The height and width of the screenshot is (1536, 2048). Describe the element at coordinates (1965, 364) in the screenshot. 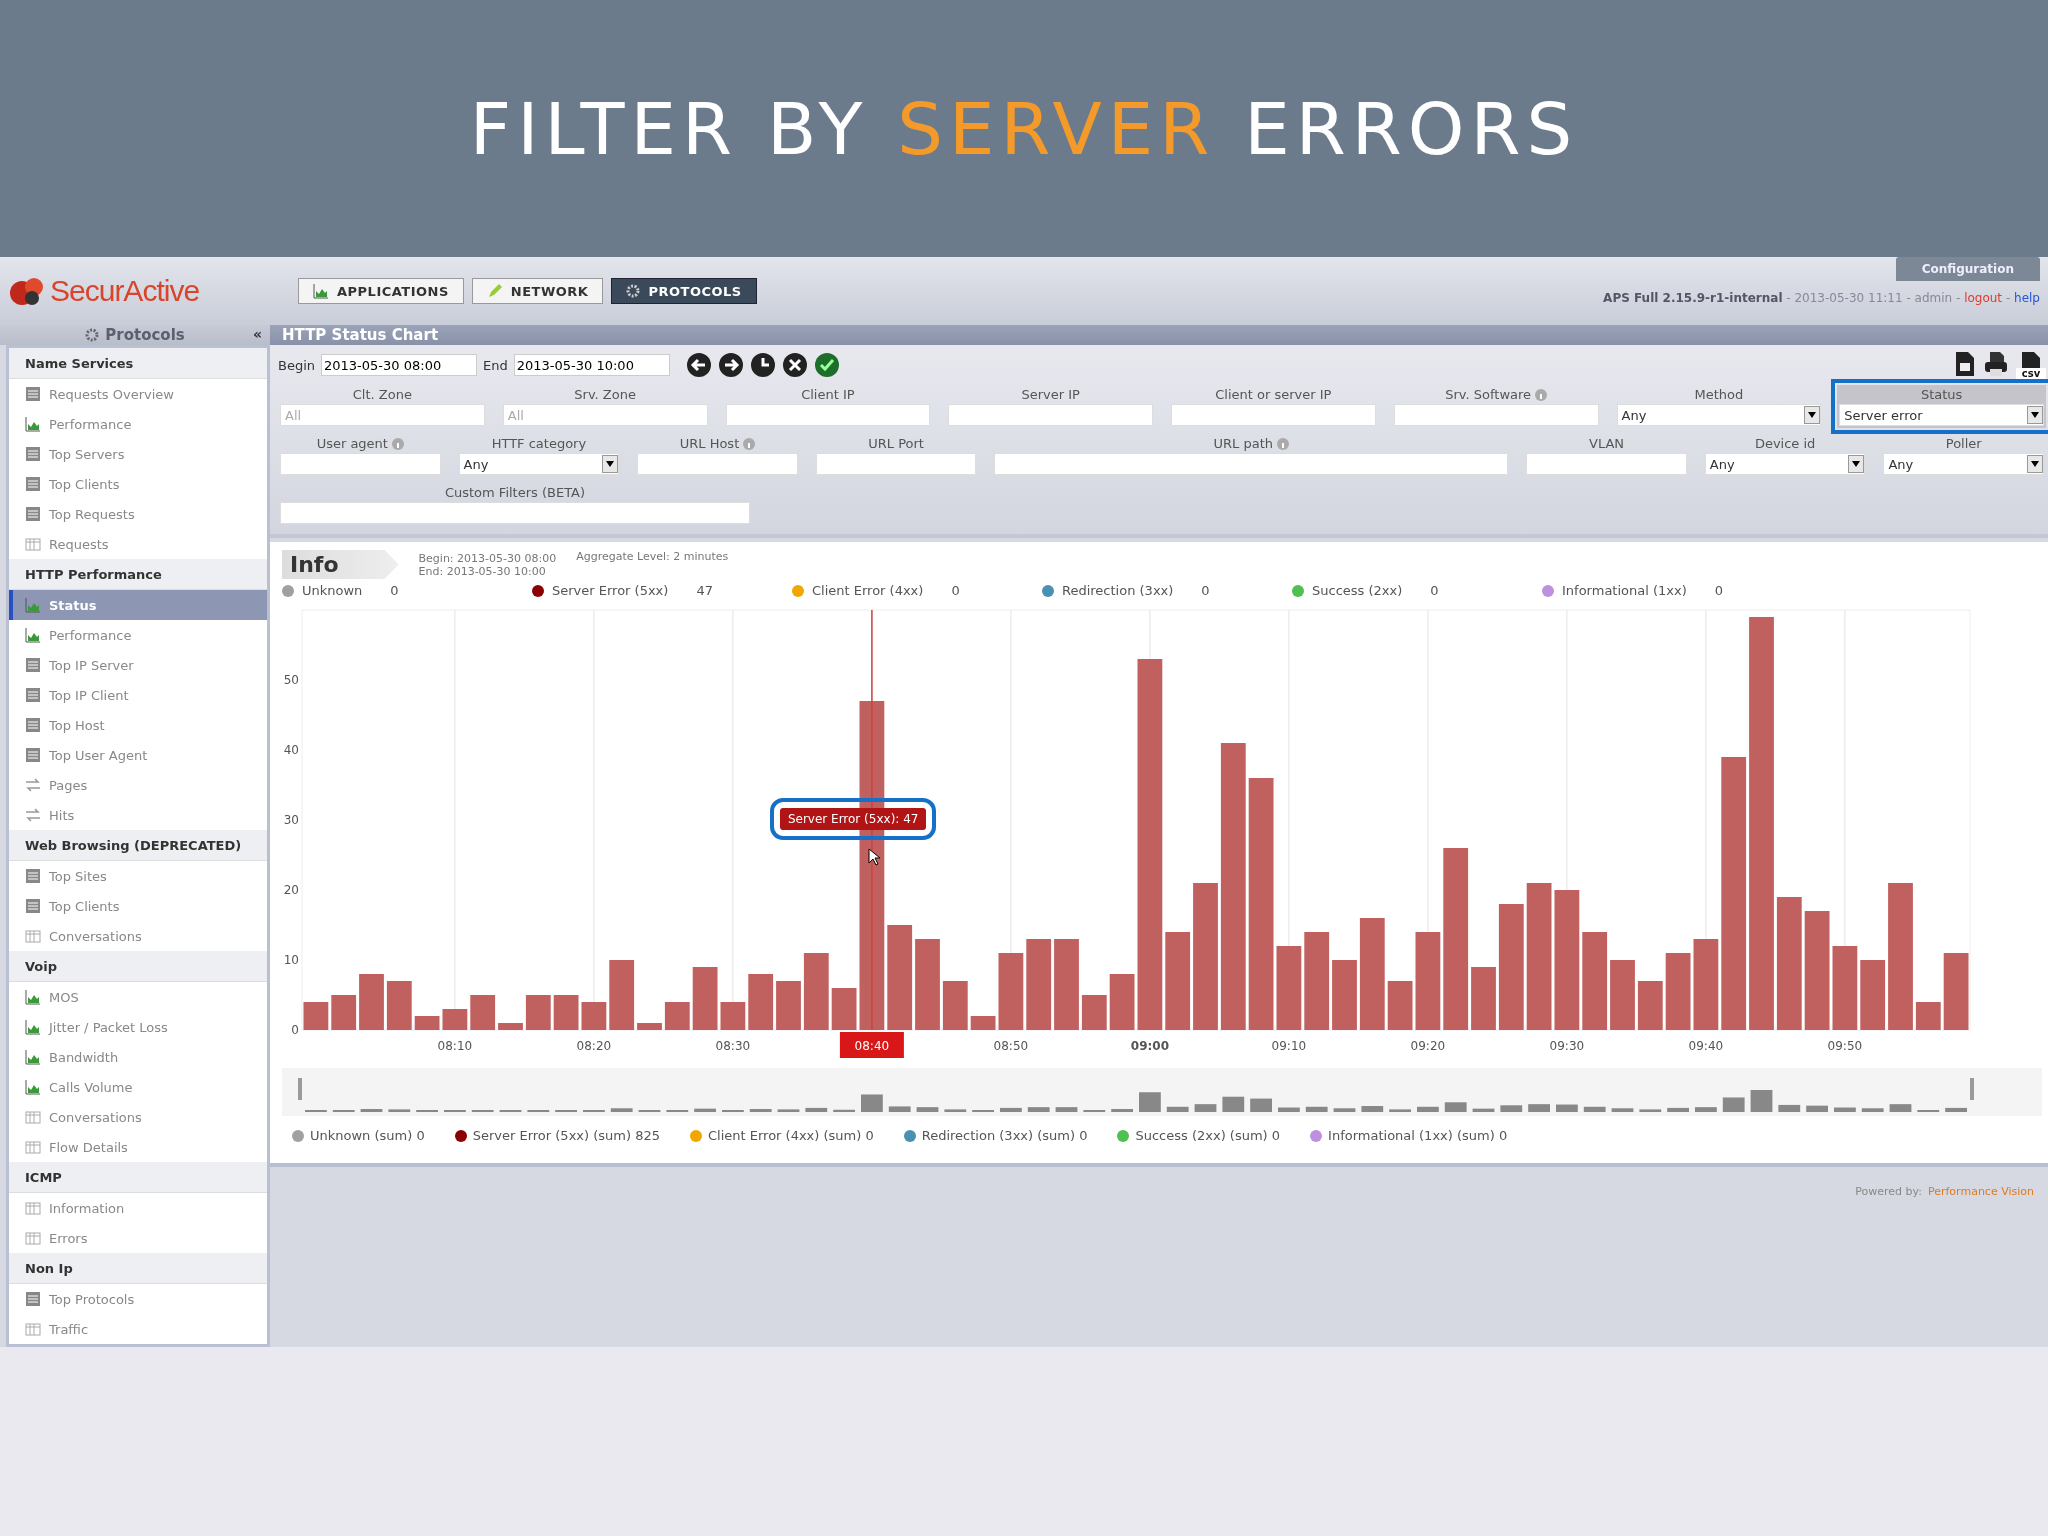

I see `document-icon` at that location.